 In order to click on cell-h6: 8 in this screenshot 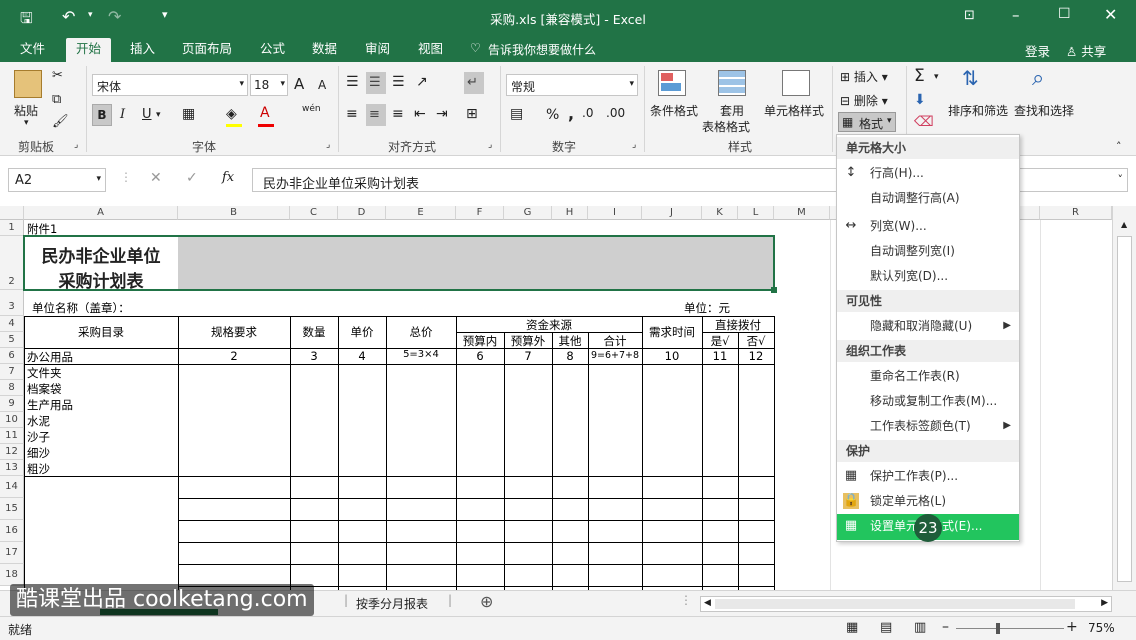, I will do `click(570, 356)`.